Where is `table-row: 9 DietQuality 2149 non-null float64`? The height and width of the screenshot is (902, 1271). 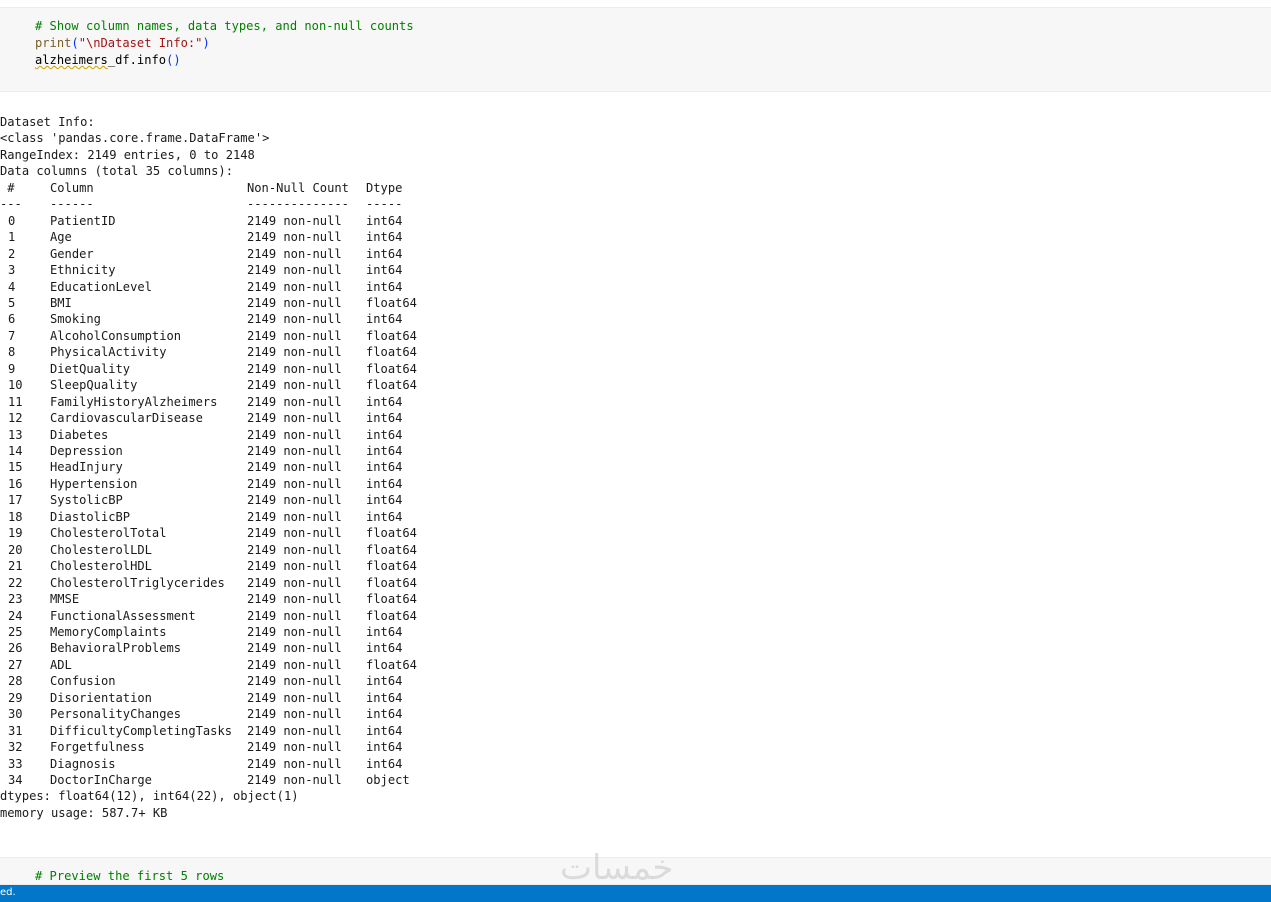
table-row: 9 DietQuality 2149 non-null float64 is located at coordinates (250, 369).